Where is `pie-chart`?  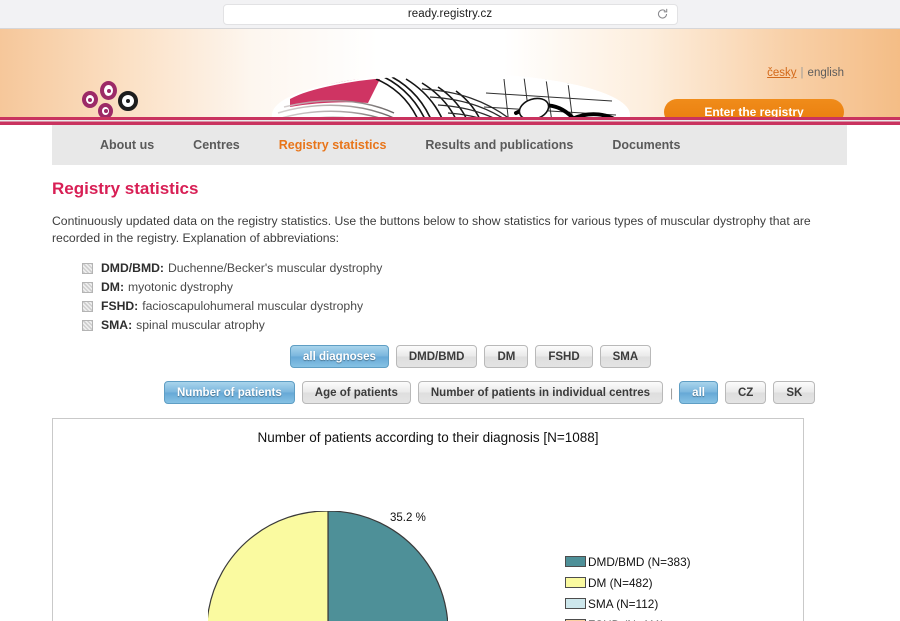 pie-chart is located at coordinates (327, 565).